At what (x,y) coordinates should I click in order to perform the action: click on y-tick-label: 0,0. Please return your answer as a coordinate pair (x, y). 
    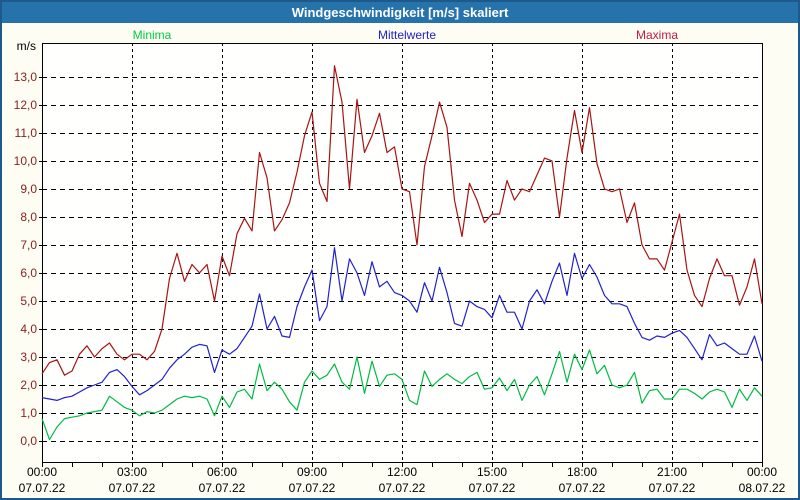
    Looking at the image, I should click on (28, 441).